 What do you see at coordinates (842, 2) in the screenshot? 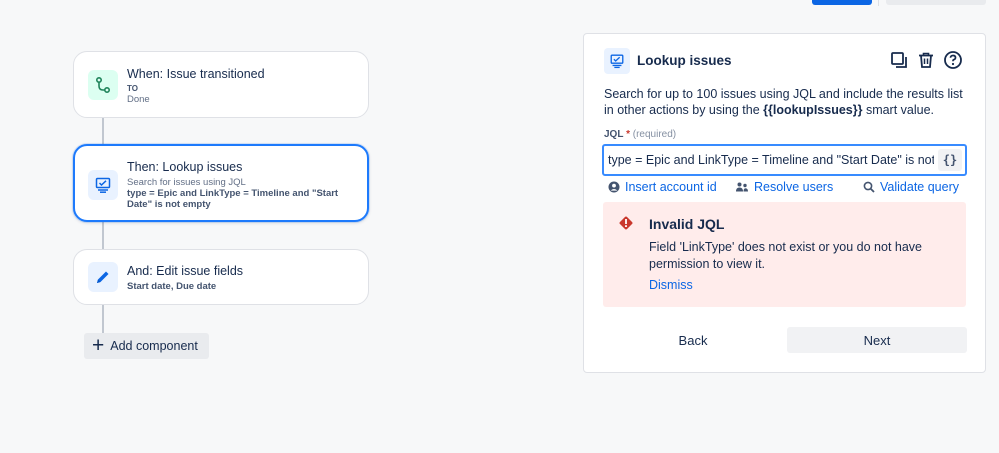
I see `header-primary-button` at bounding box center [842, 2].